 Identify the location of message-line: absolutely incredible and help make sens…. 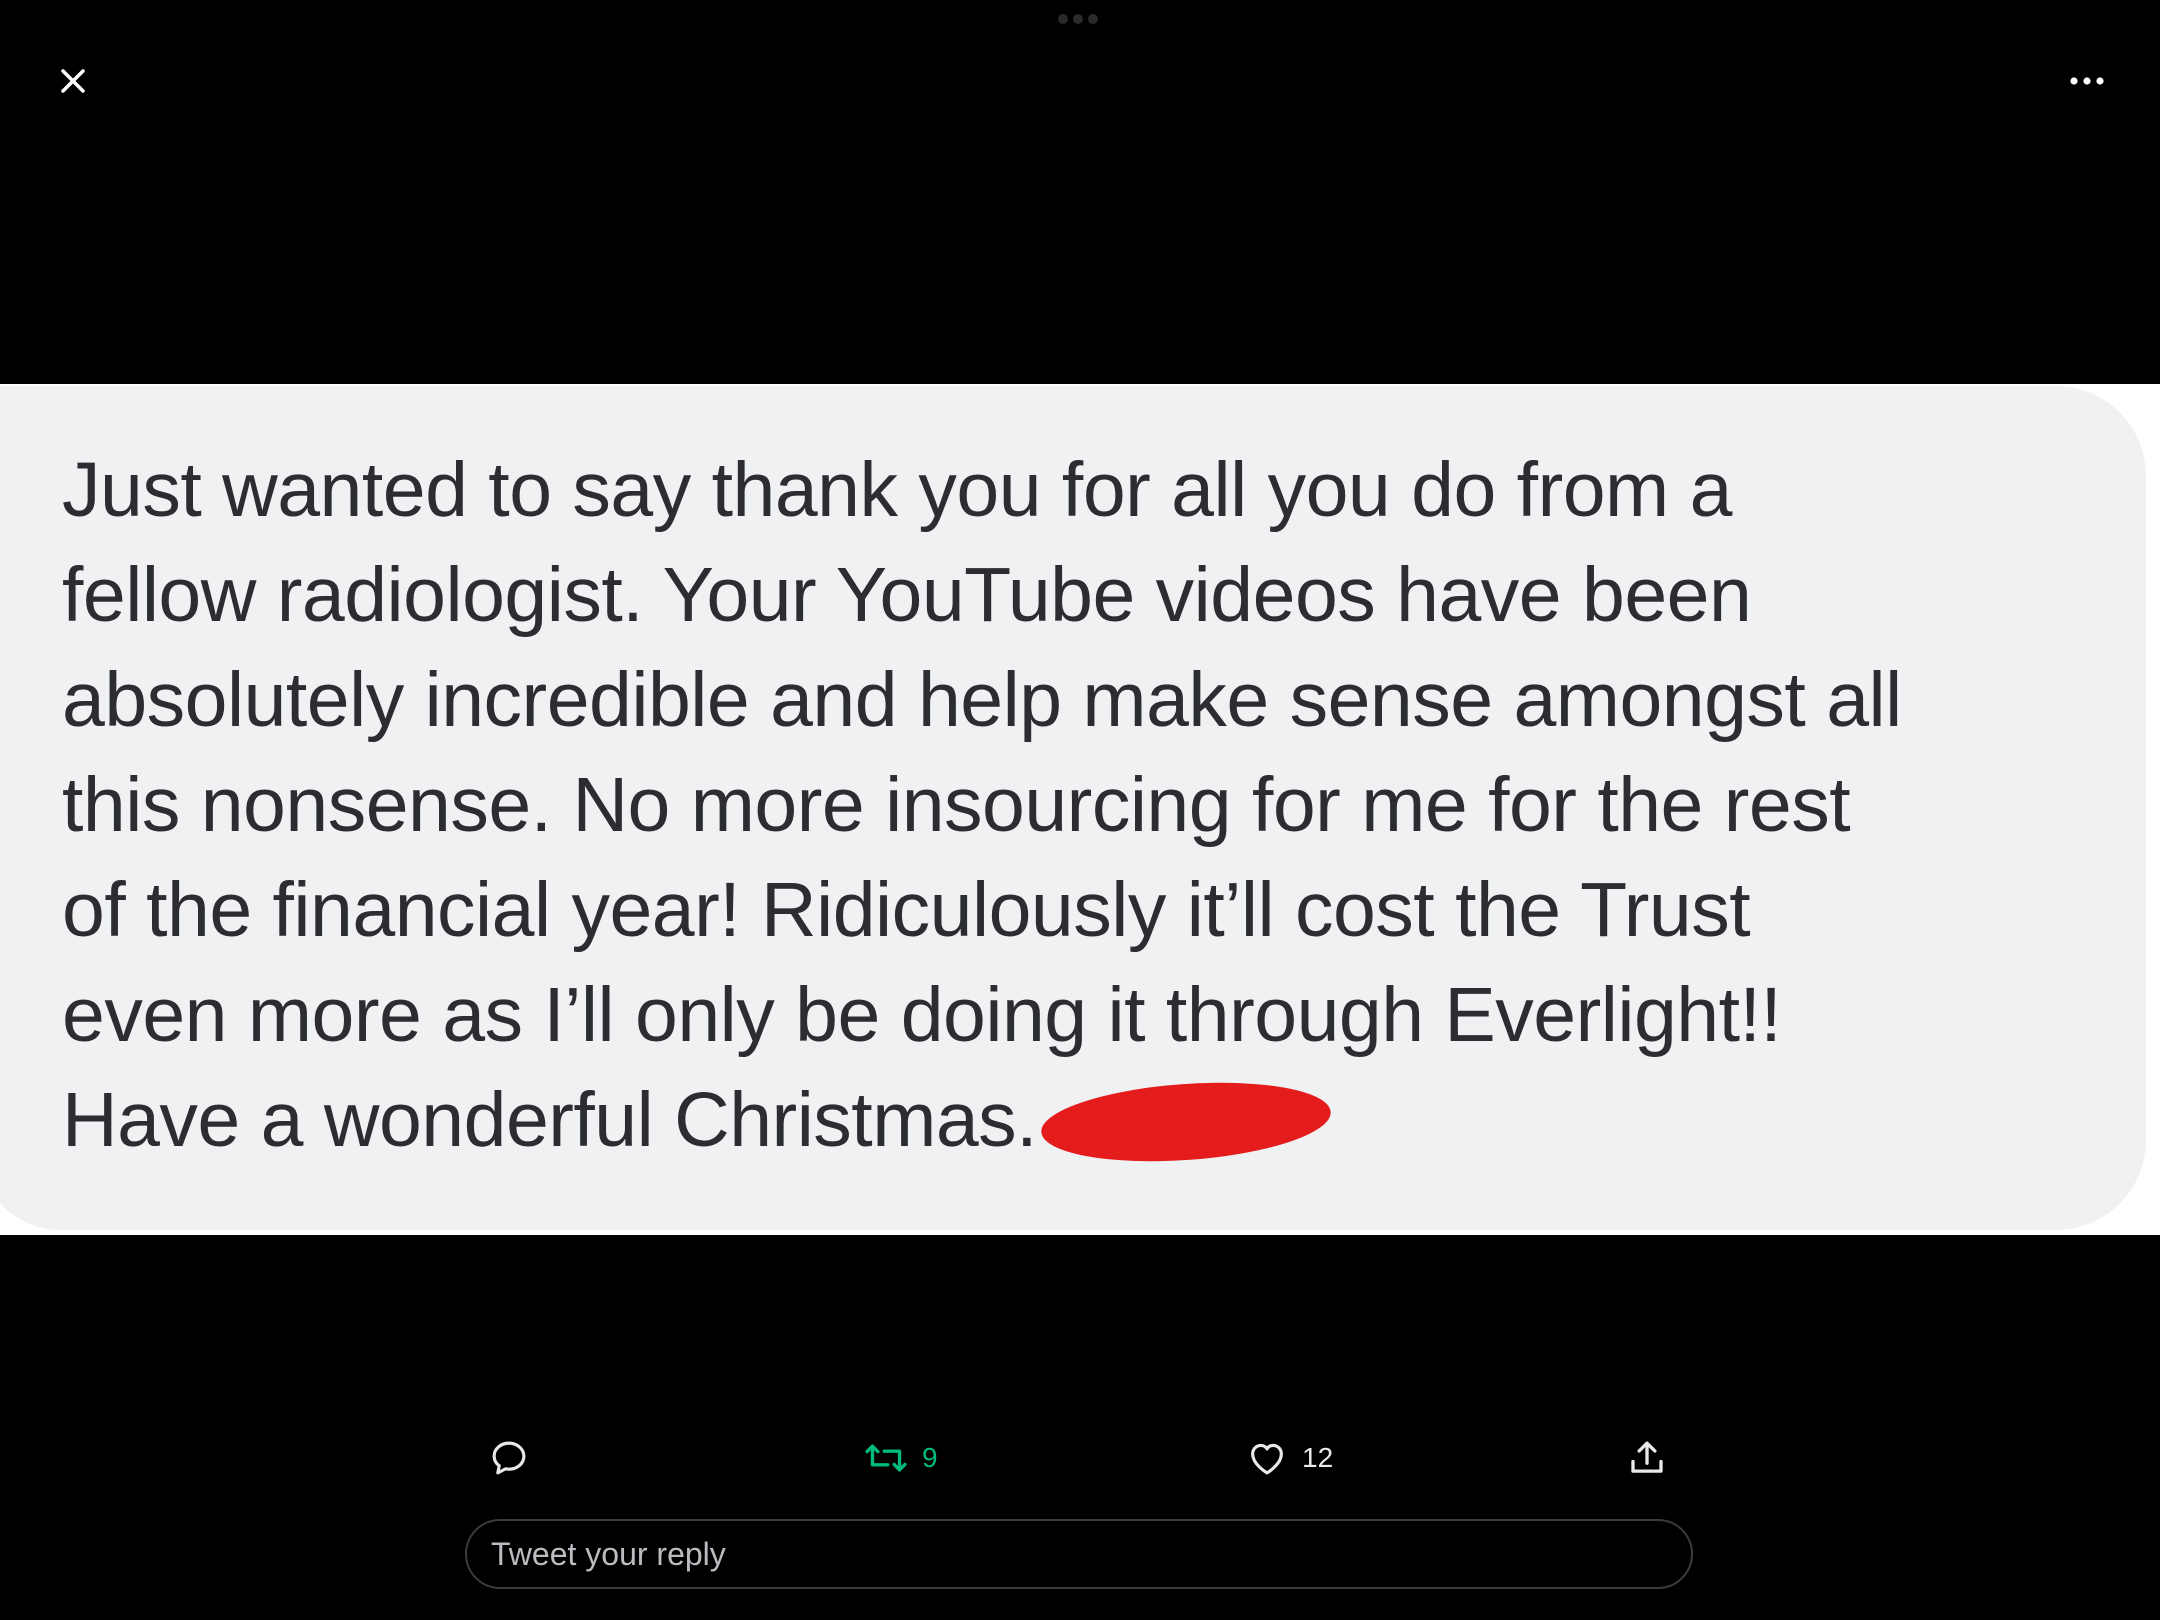
(982, 700).